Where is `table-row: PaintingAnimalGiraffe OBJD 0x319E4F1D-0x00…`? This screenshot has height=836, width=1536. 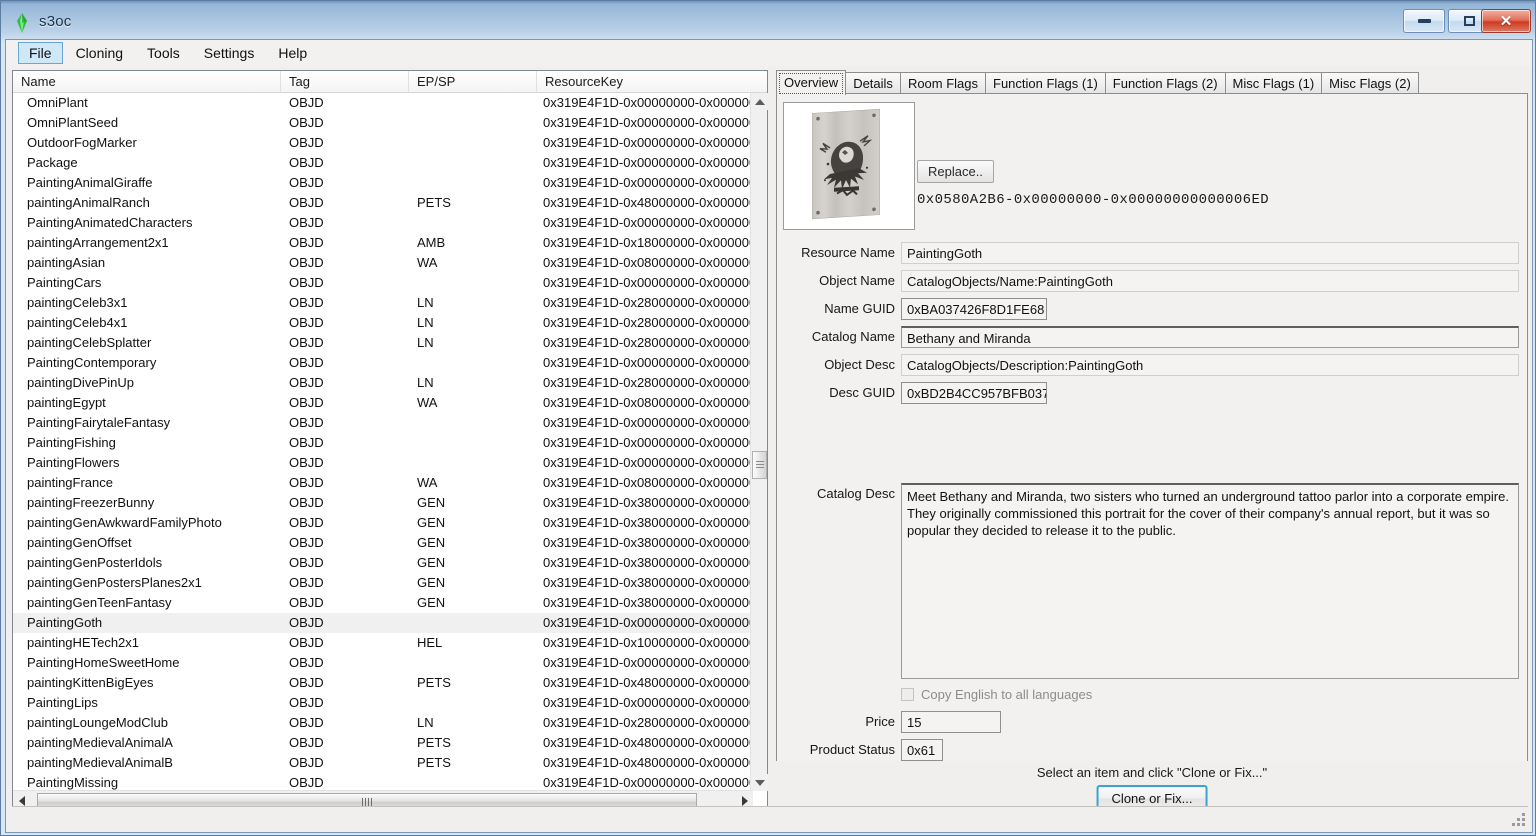
table-row: PaintingAnimalGiraffe OBJD 0x319E4F1D-0x00… is located at coordinates (383, 183).